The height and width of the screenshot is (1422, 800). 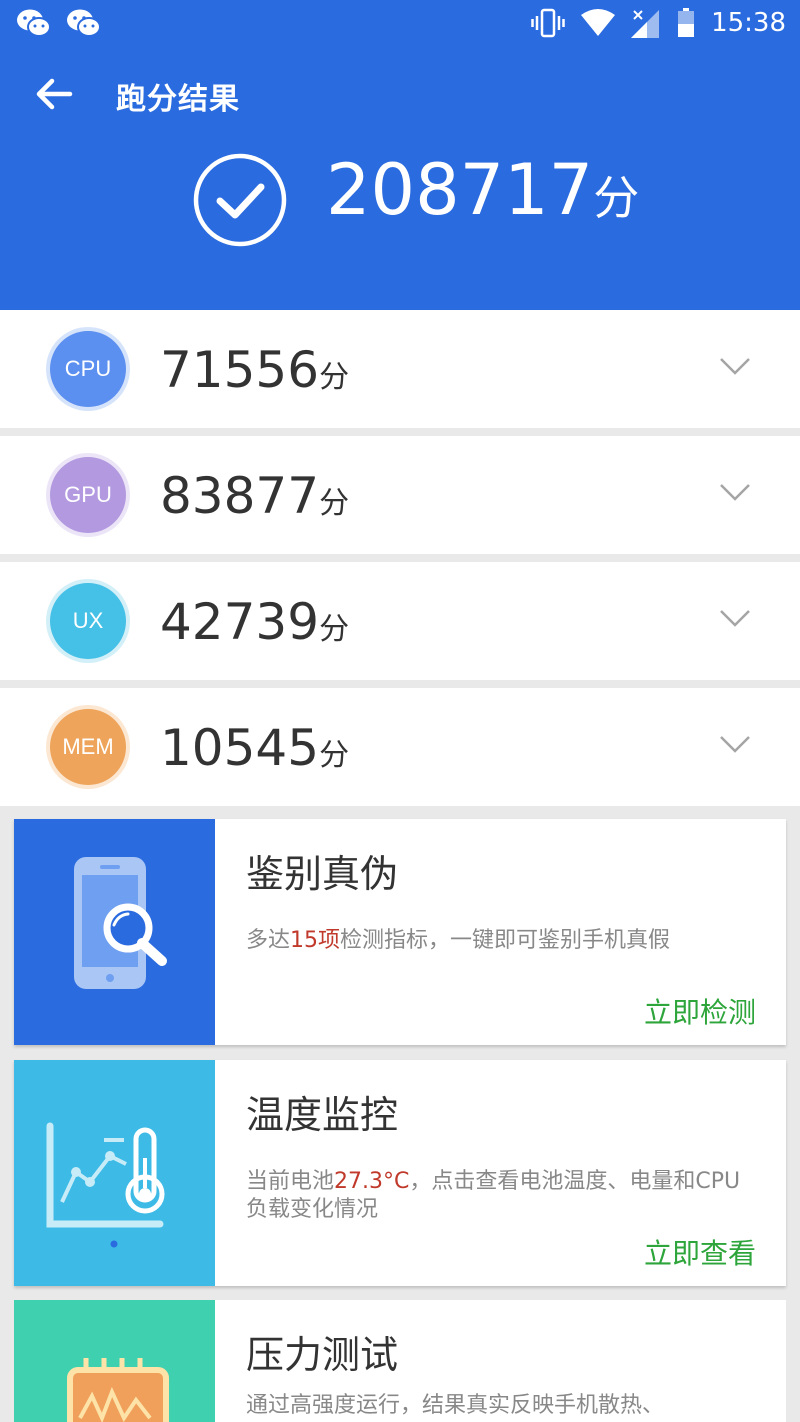 I want to click on score-number: 83877, so click(x=240, y=496).